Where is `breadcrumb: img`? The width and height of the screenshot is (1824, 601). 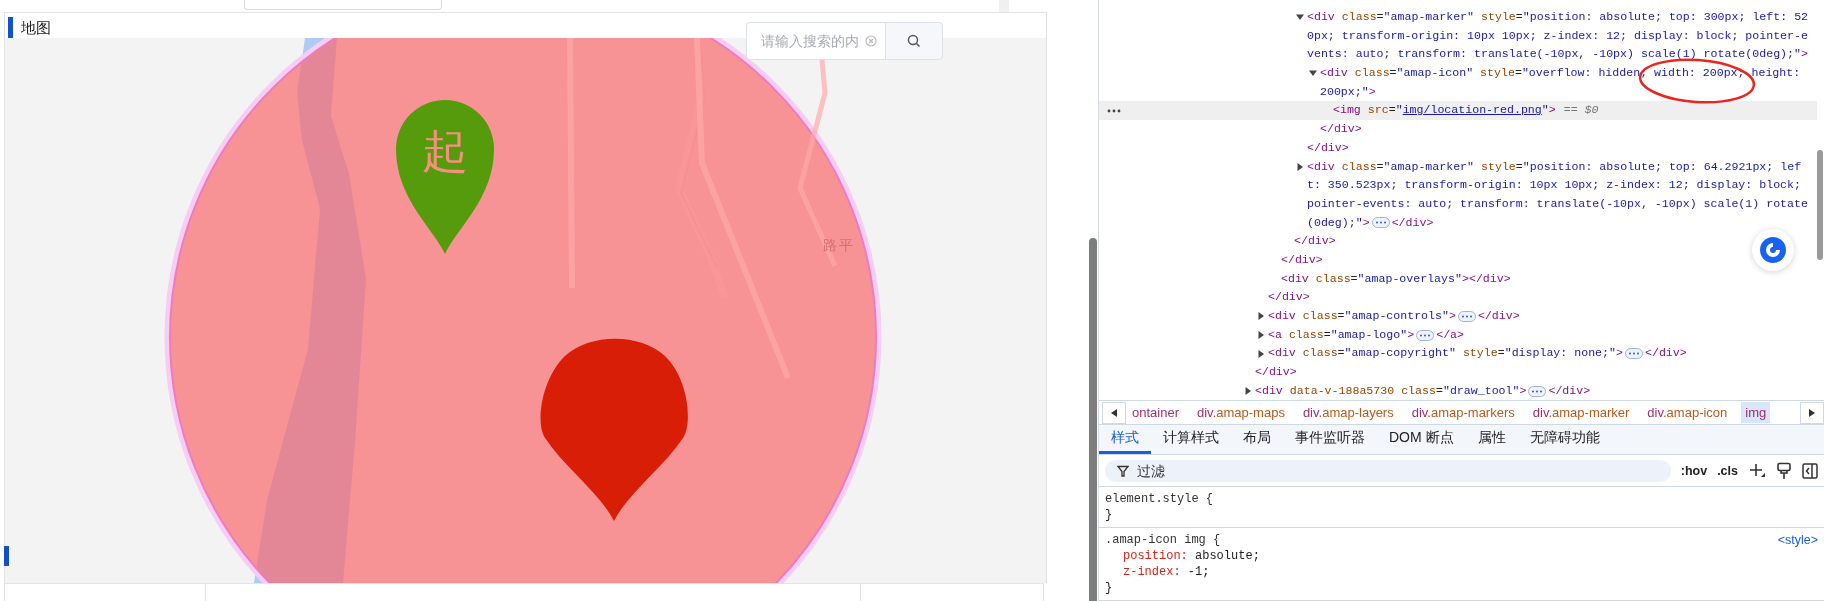
breadcrumb: img is located at coordinates (1756, 413).